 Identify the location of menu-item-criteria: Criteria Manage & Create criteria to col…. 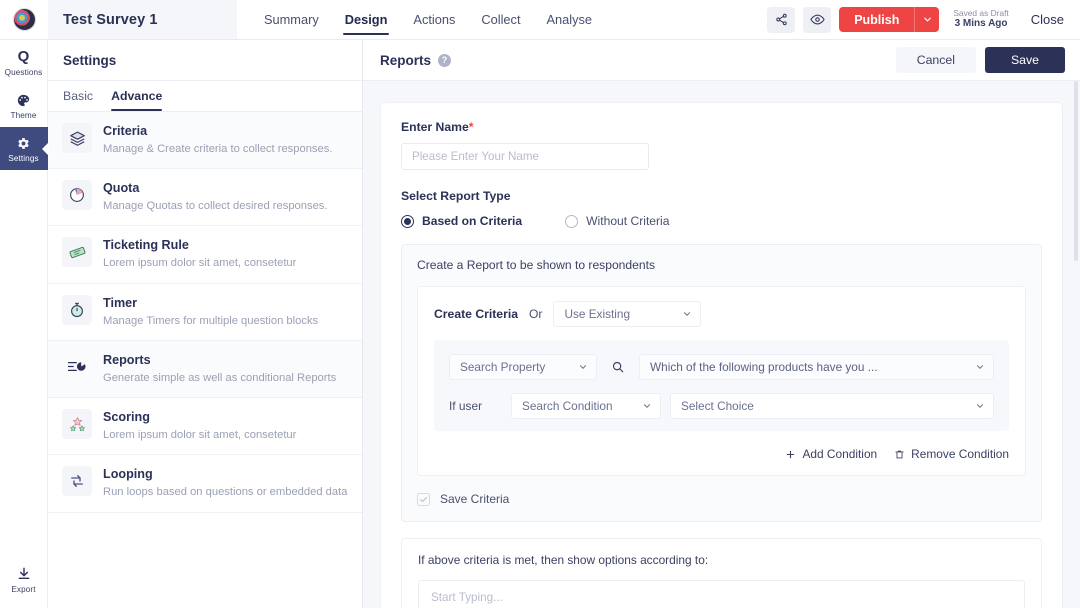
(205, 141).